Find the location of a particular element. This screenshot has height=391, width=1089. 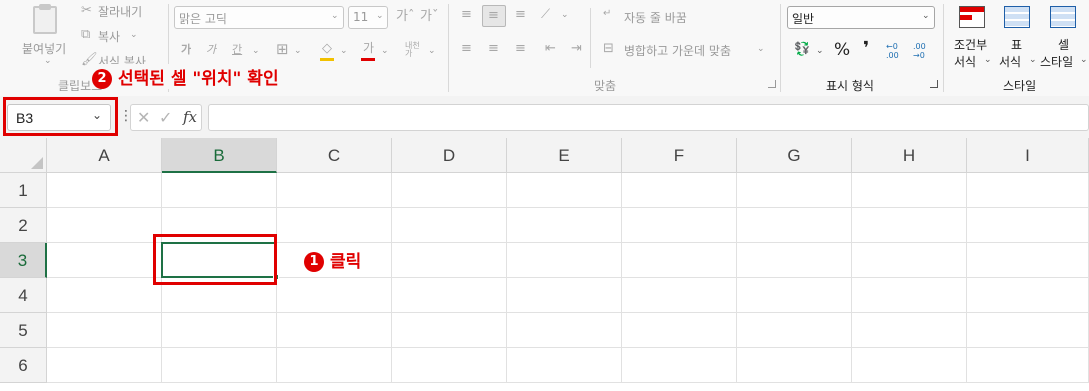

increase-indent-icon: ⇥ is located at coordinates (576, 48).